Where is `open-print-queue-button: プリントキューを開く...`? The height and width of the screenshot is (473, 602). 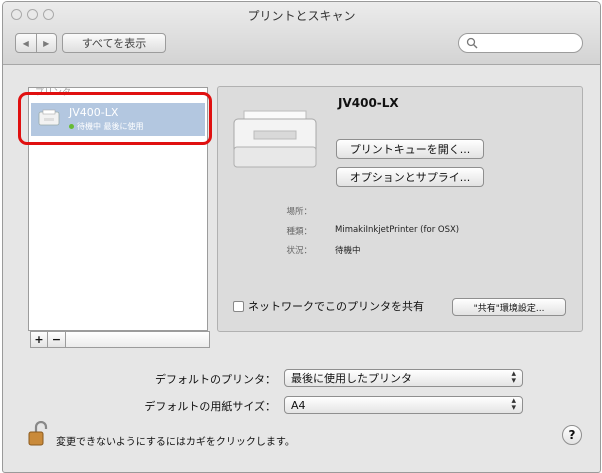 open-print-queue-button: プリントキューを開く... is located at coordinates (410, 149).